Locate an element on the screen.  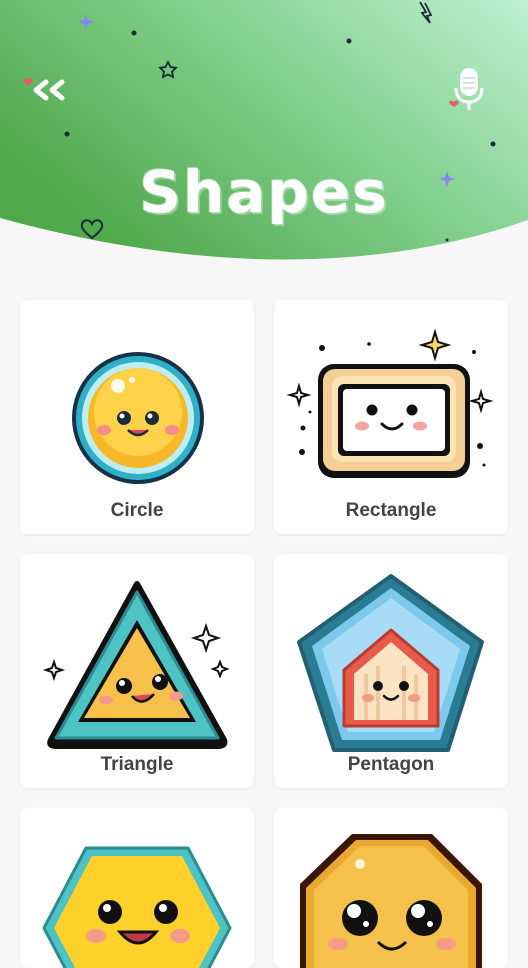
shape-card-octagon is located at coordinates (391, 888).